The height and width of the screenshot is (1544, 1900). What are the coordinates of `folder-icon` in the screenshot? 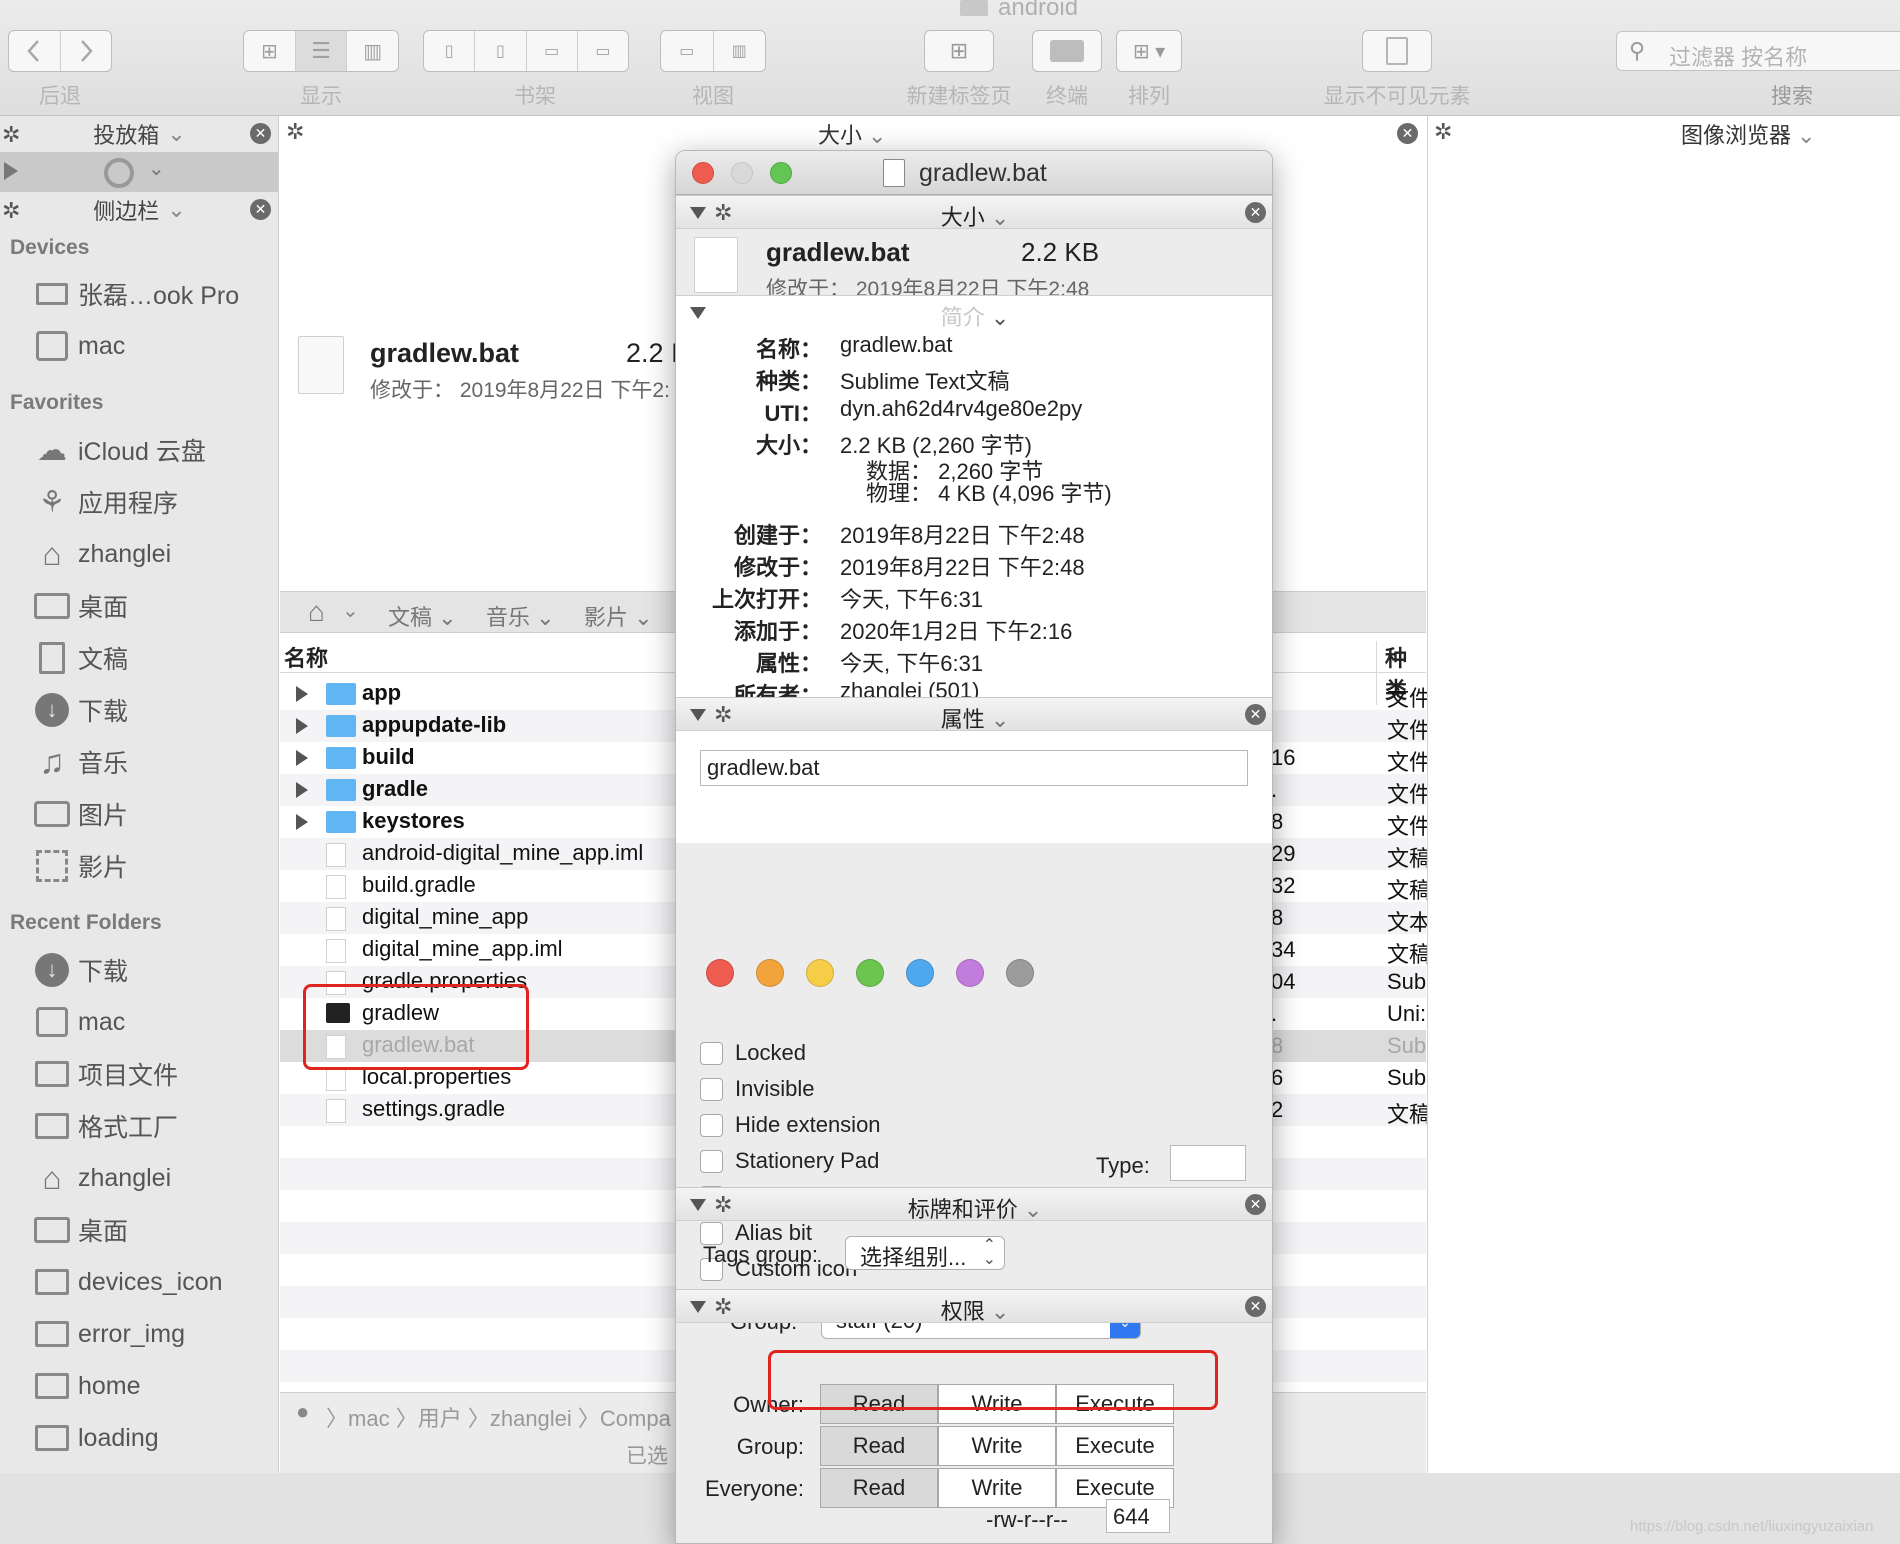 It's located at (52, 1386).